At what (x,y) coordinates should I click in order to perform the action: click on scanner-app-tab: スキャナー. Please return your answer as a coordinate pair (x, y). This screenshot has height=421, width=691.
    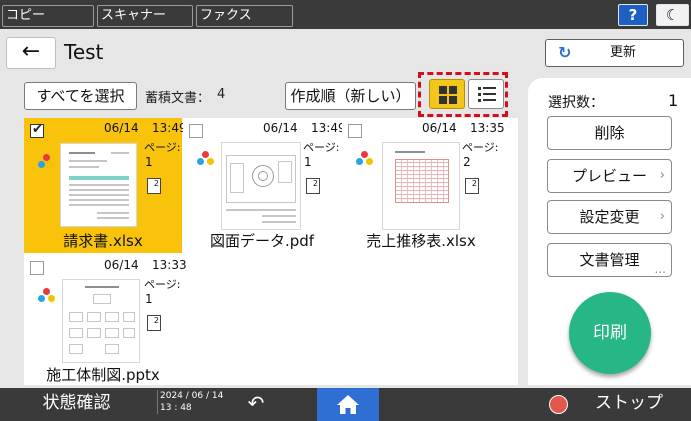
    Looking at the image, I should click on (145, 16).